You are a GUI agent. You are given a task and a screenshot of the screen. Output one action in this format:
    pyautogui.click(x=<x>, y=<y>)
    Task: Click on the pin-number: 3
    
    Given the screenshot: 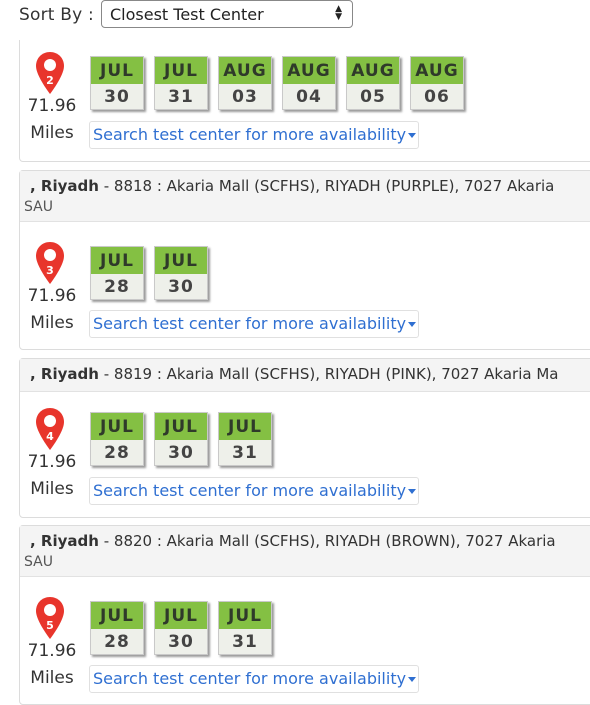 What is the action you would take?
    pyautogui.click(x=50, y=270)
    